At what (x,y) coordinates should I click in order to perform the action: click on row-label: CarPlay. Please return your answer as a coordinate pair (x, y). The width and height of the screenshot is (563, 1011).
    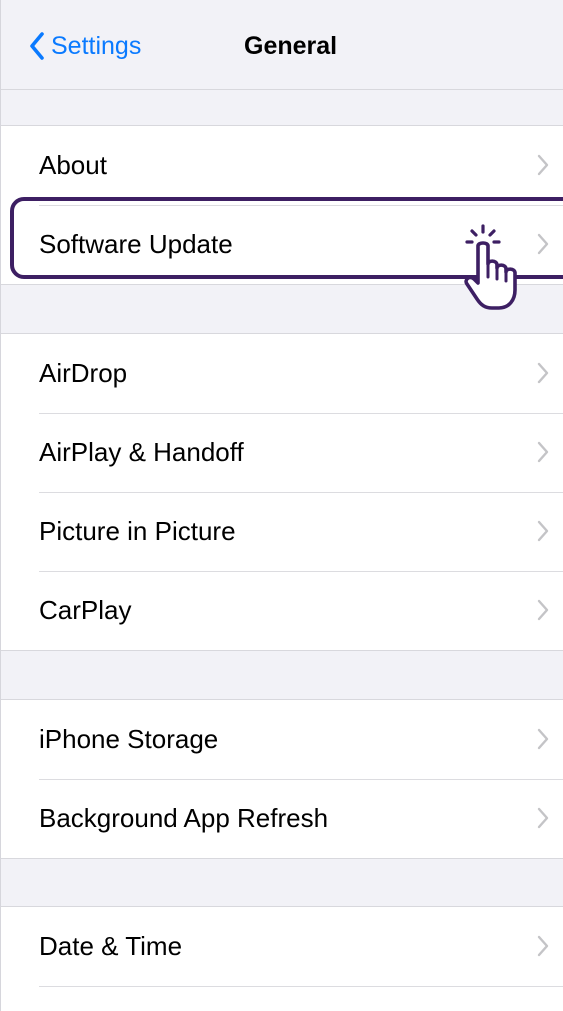
    Looking at the image, I should click on (85, 610).